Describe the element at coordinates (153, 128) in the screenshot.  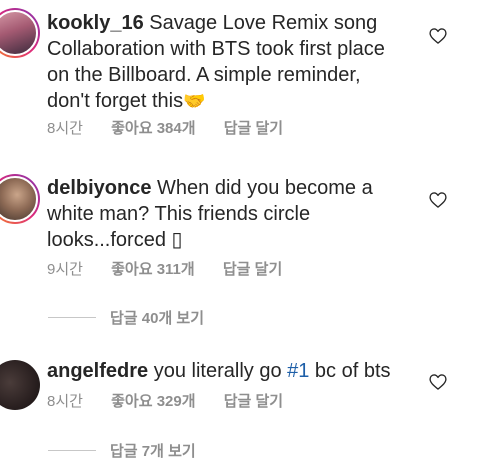
I see `comment-likes: 좋아요 384개` at that location.